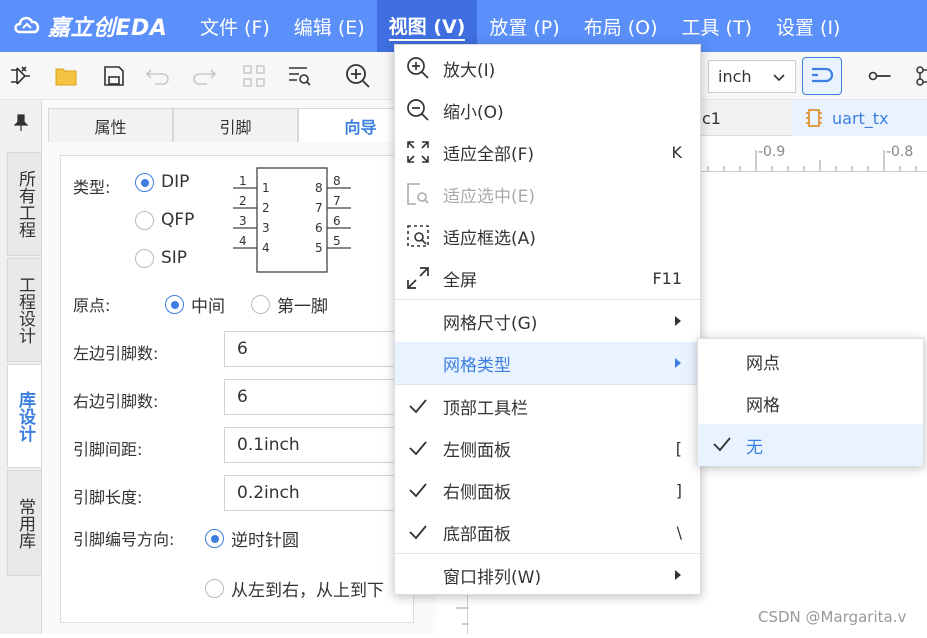  What do you see at coordinates (144, 220) in the screenshot?
I see `radio-qfp-circle` at bounding box center [144, 220].